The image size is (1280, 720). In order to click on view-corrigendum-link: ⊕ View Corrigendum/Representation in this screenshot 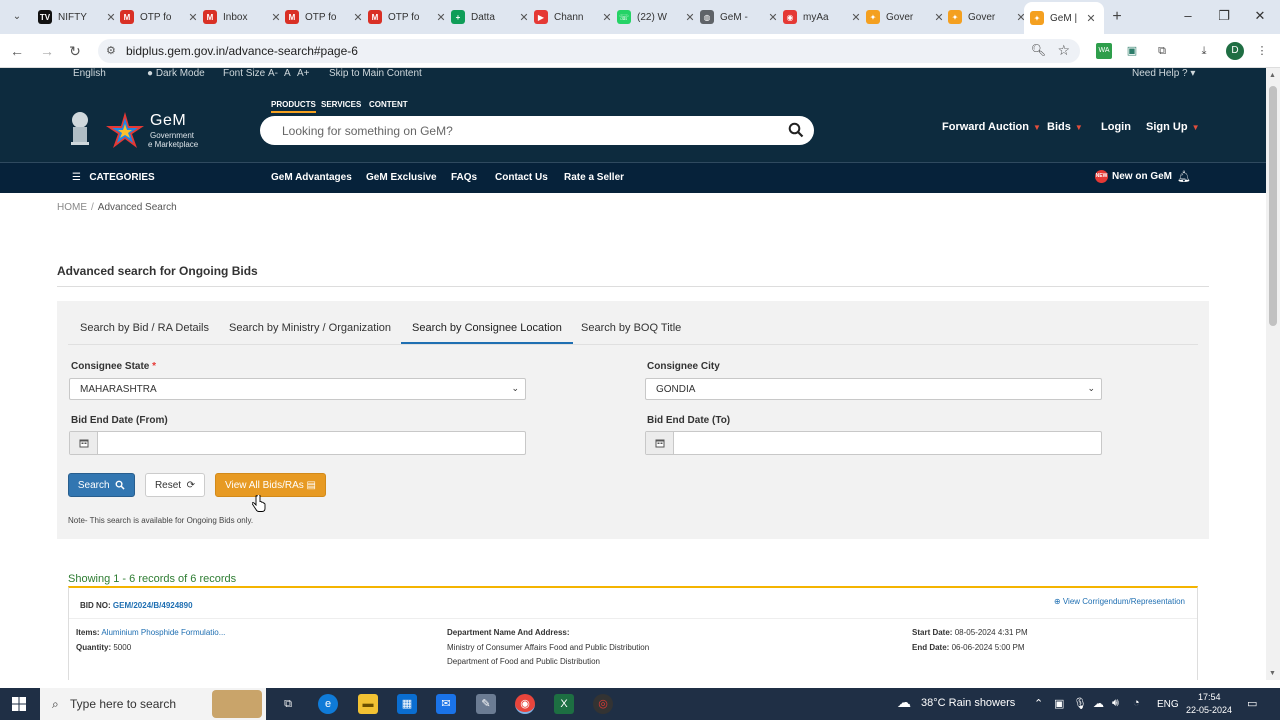, I will do `click(1119, 601)`.